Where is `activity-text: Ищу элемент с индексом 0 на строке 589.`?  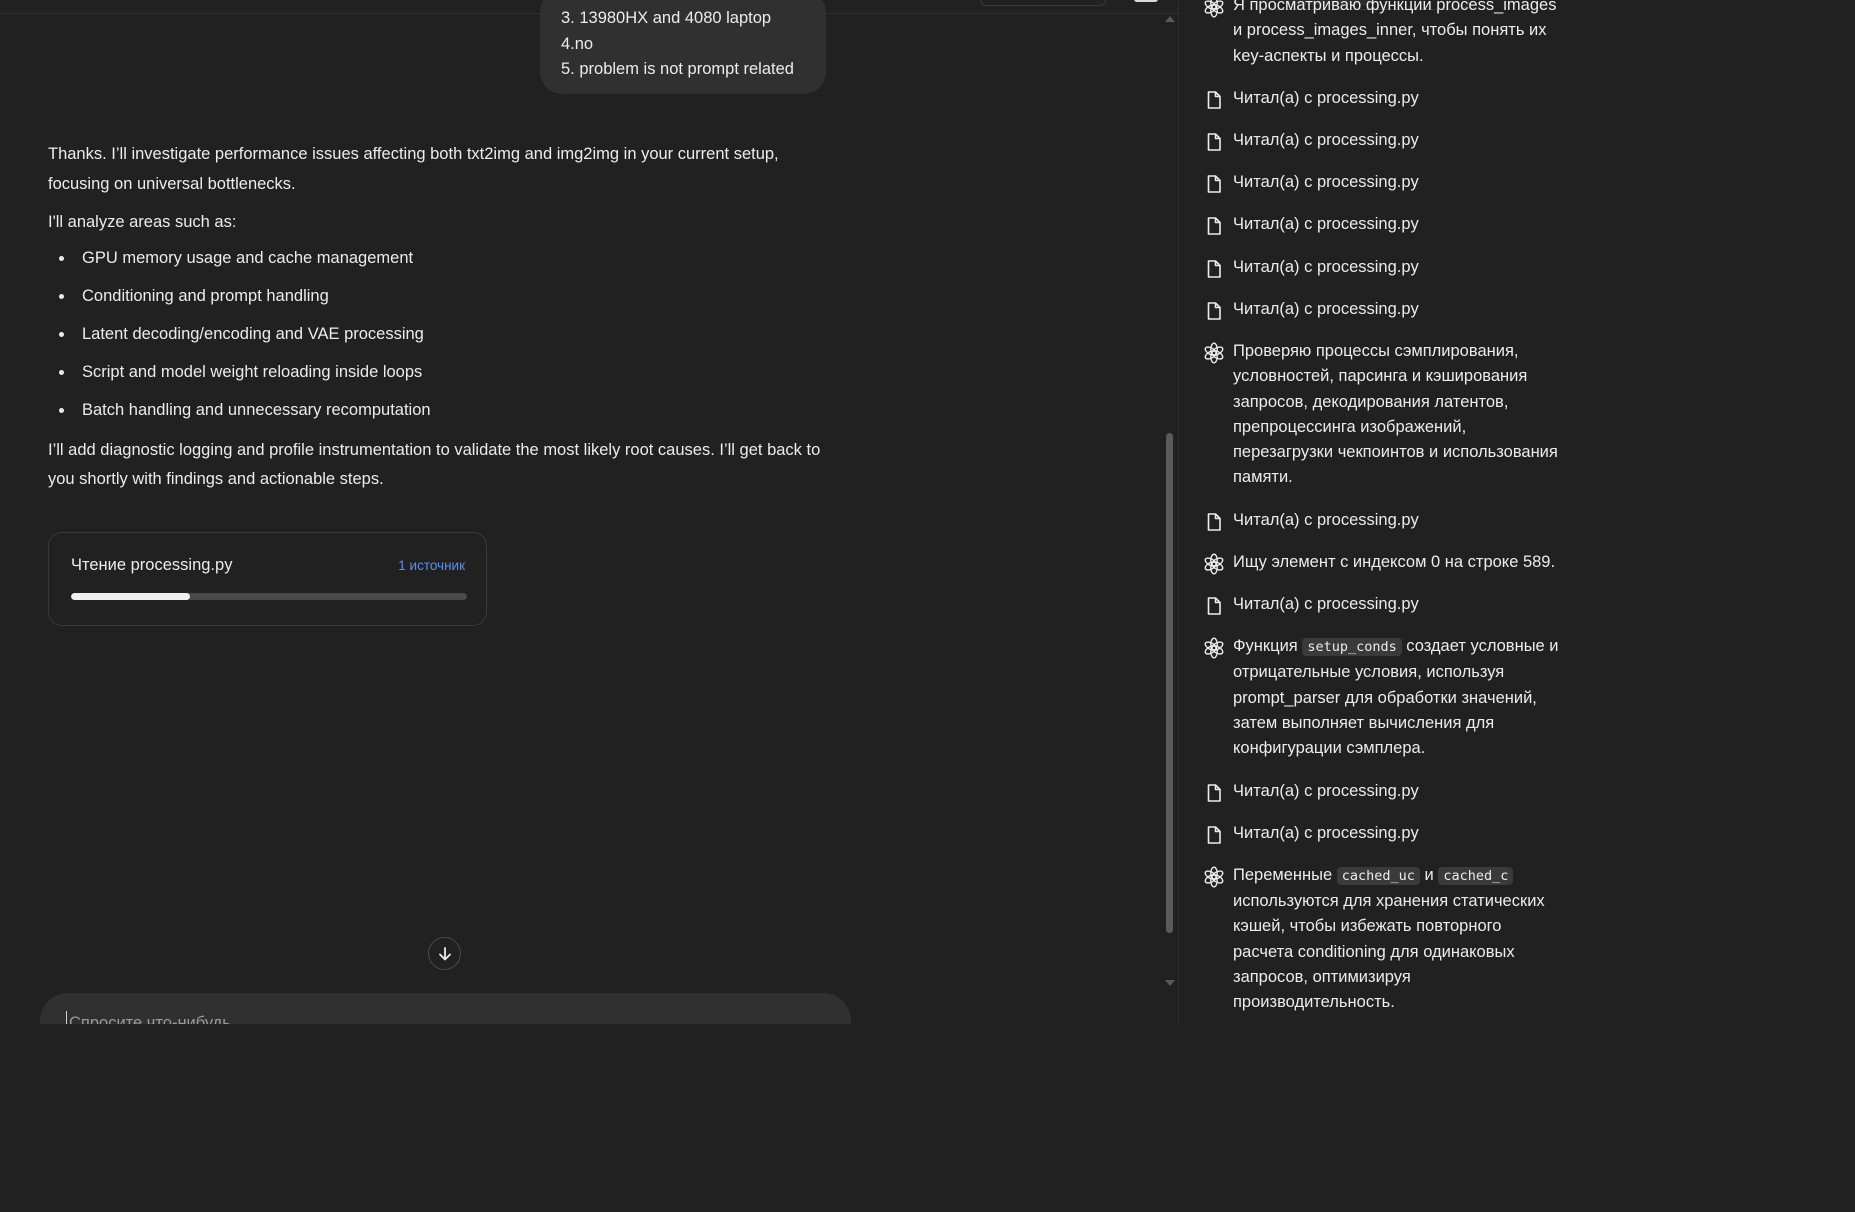
activity-text: Ищу элемент с индексом 0 на строке 589. is located at coordinates (1394, 561).